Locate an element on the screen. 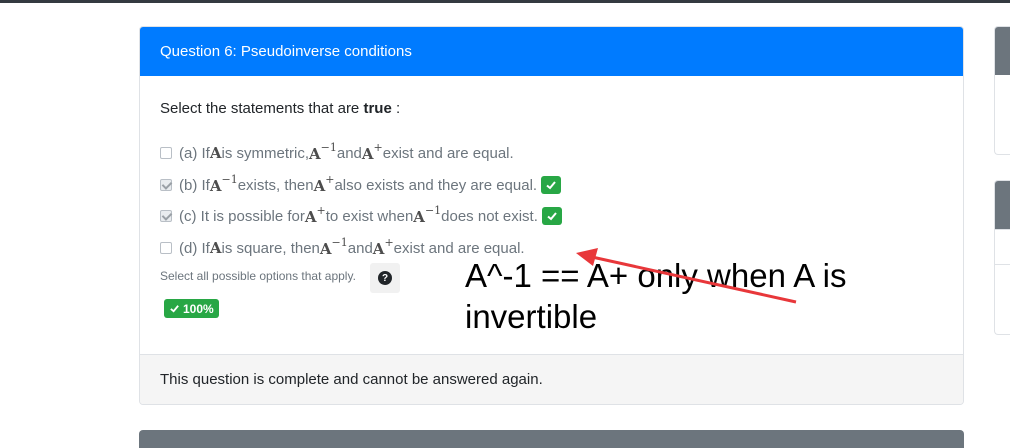  option-c-checkbox is located at coordinates (166, 216).